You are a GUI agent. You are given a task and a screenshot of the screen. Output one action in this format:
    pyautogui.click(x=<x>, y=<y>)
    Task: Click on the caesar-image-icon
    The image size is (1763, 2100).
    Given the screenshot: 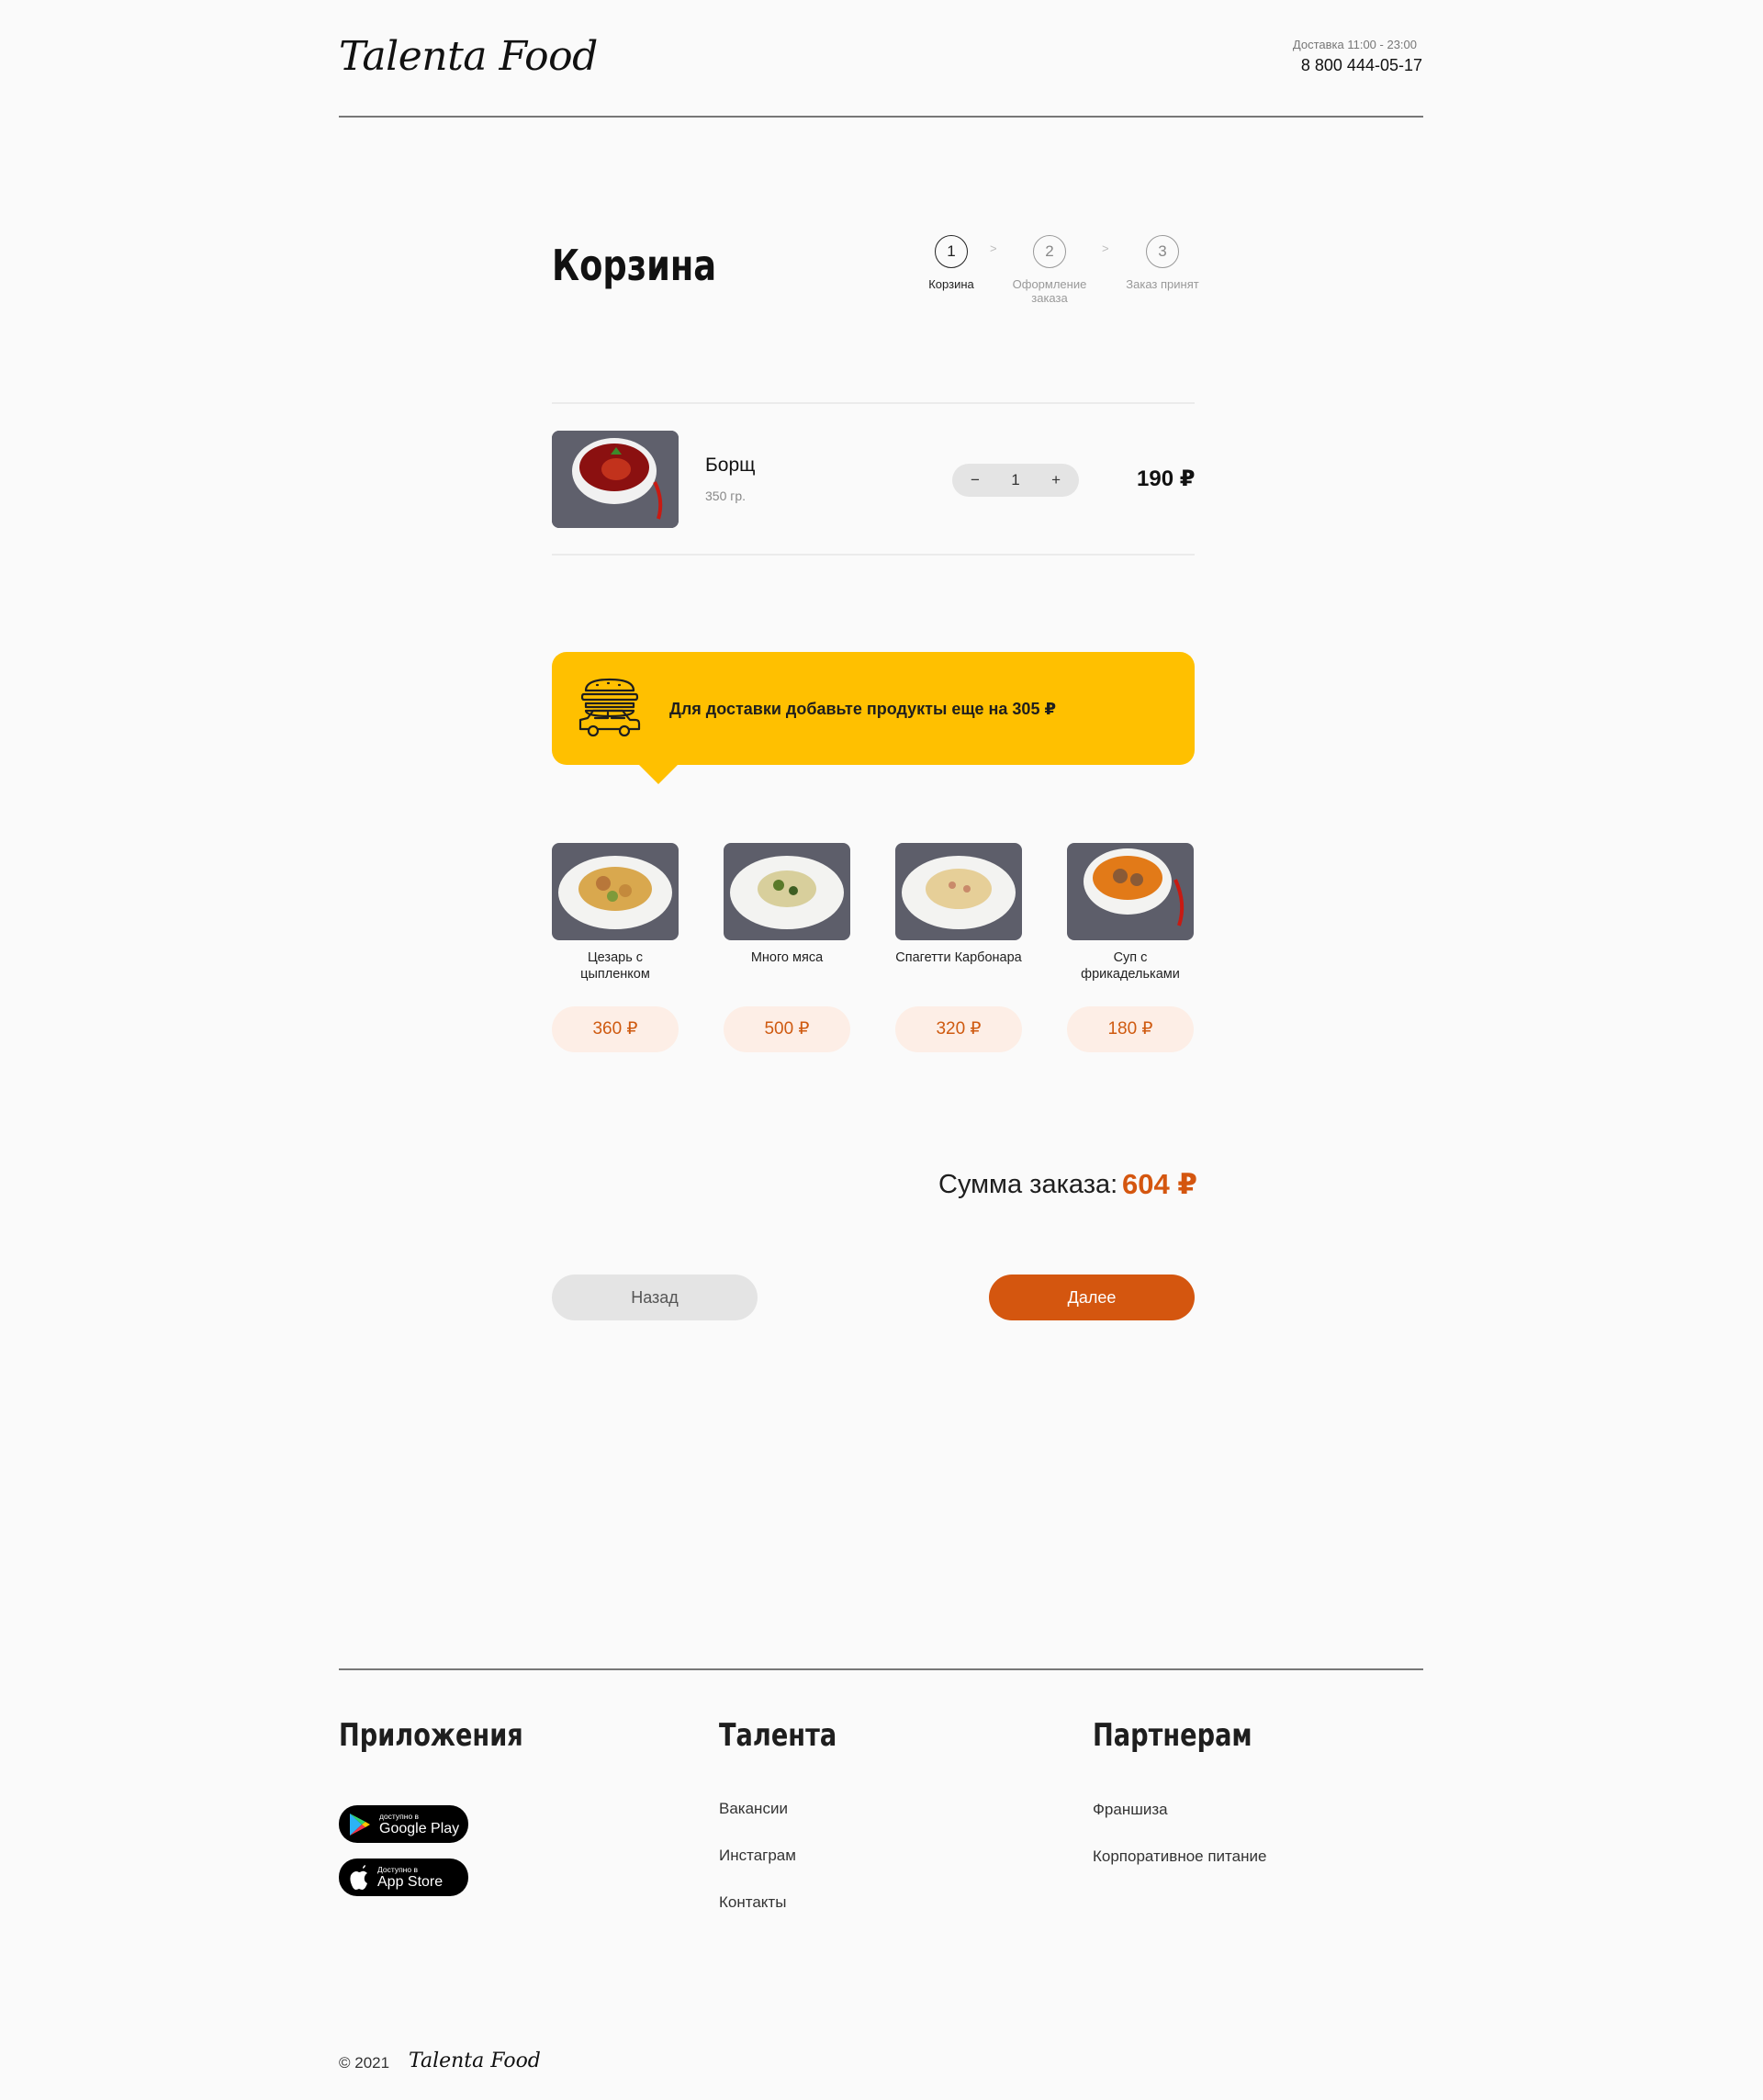 What is the action you would take?
    pyautogui.click(x=615, y=891)
    